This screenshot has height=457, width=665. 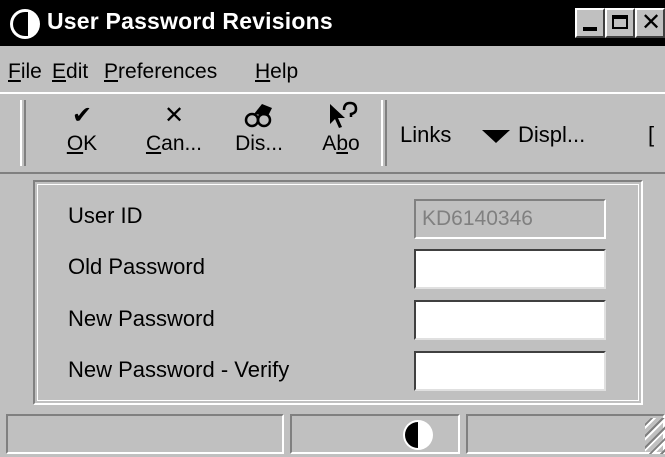 What do you see at coordinates (341, 133) in the screenshot?
I see `about-button: Abo` at bounding box center [341, 133].